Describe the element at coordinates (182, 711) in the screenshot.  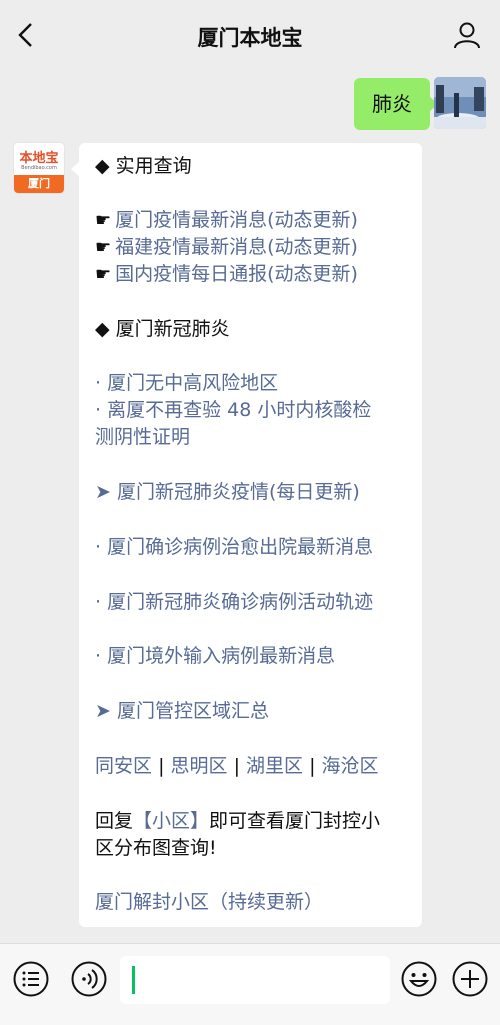
I see `link-control-zones: ➤ 厦门管控区域汇总` at that location.